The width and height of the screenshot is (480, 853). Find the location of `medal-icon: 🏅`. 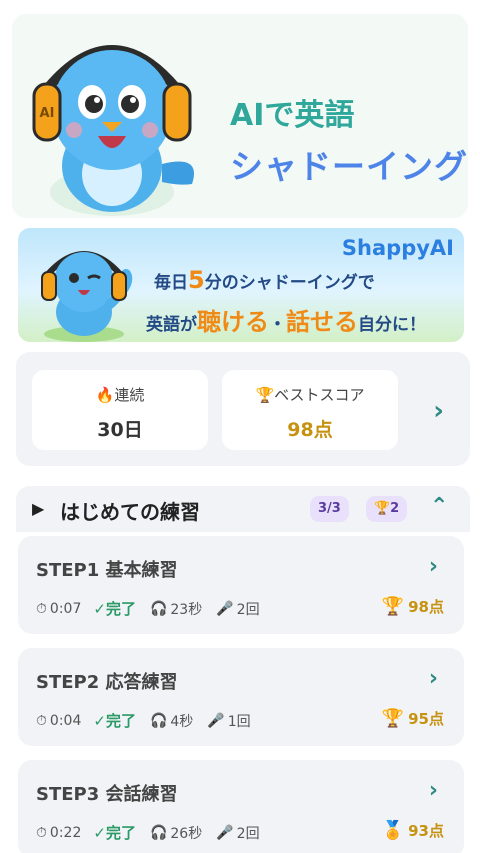

medal-icon: 🏅 is located at coordinates (393, 830).